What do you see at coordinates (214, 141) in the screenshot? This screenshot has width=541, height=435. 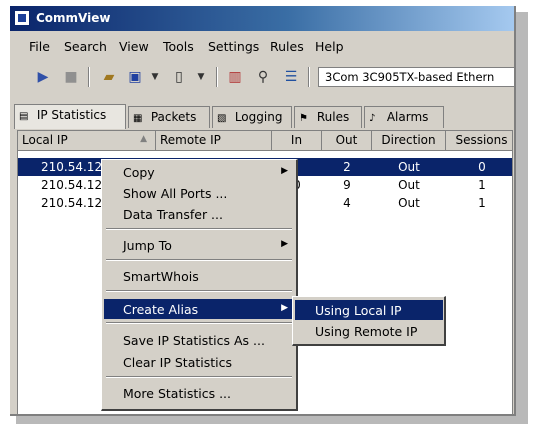 I see `column-header-remote-ip: Remote IP` at bounding box center [214, 141].